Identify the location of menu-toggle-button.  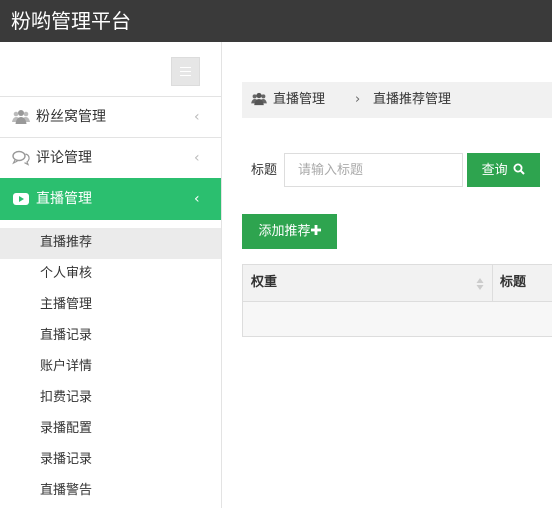
(185, 71).